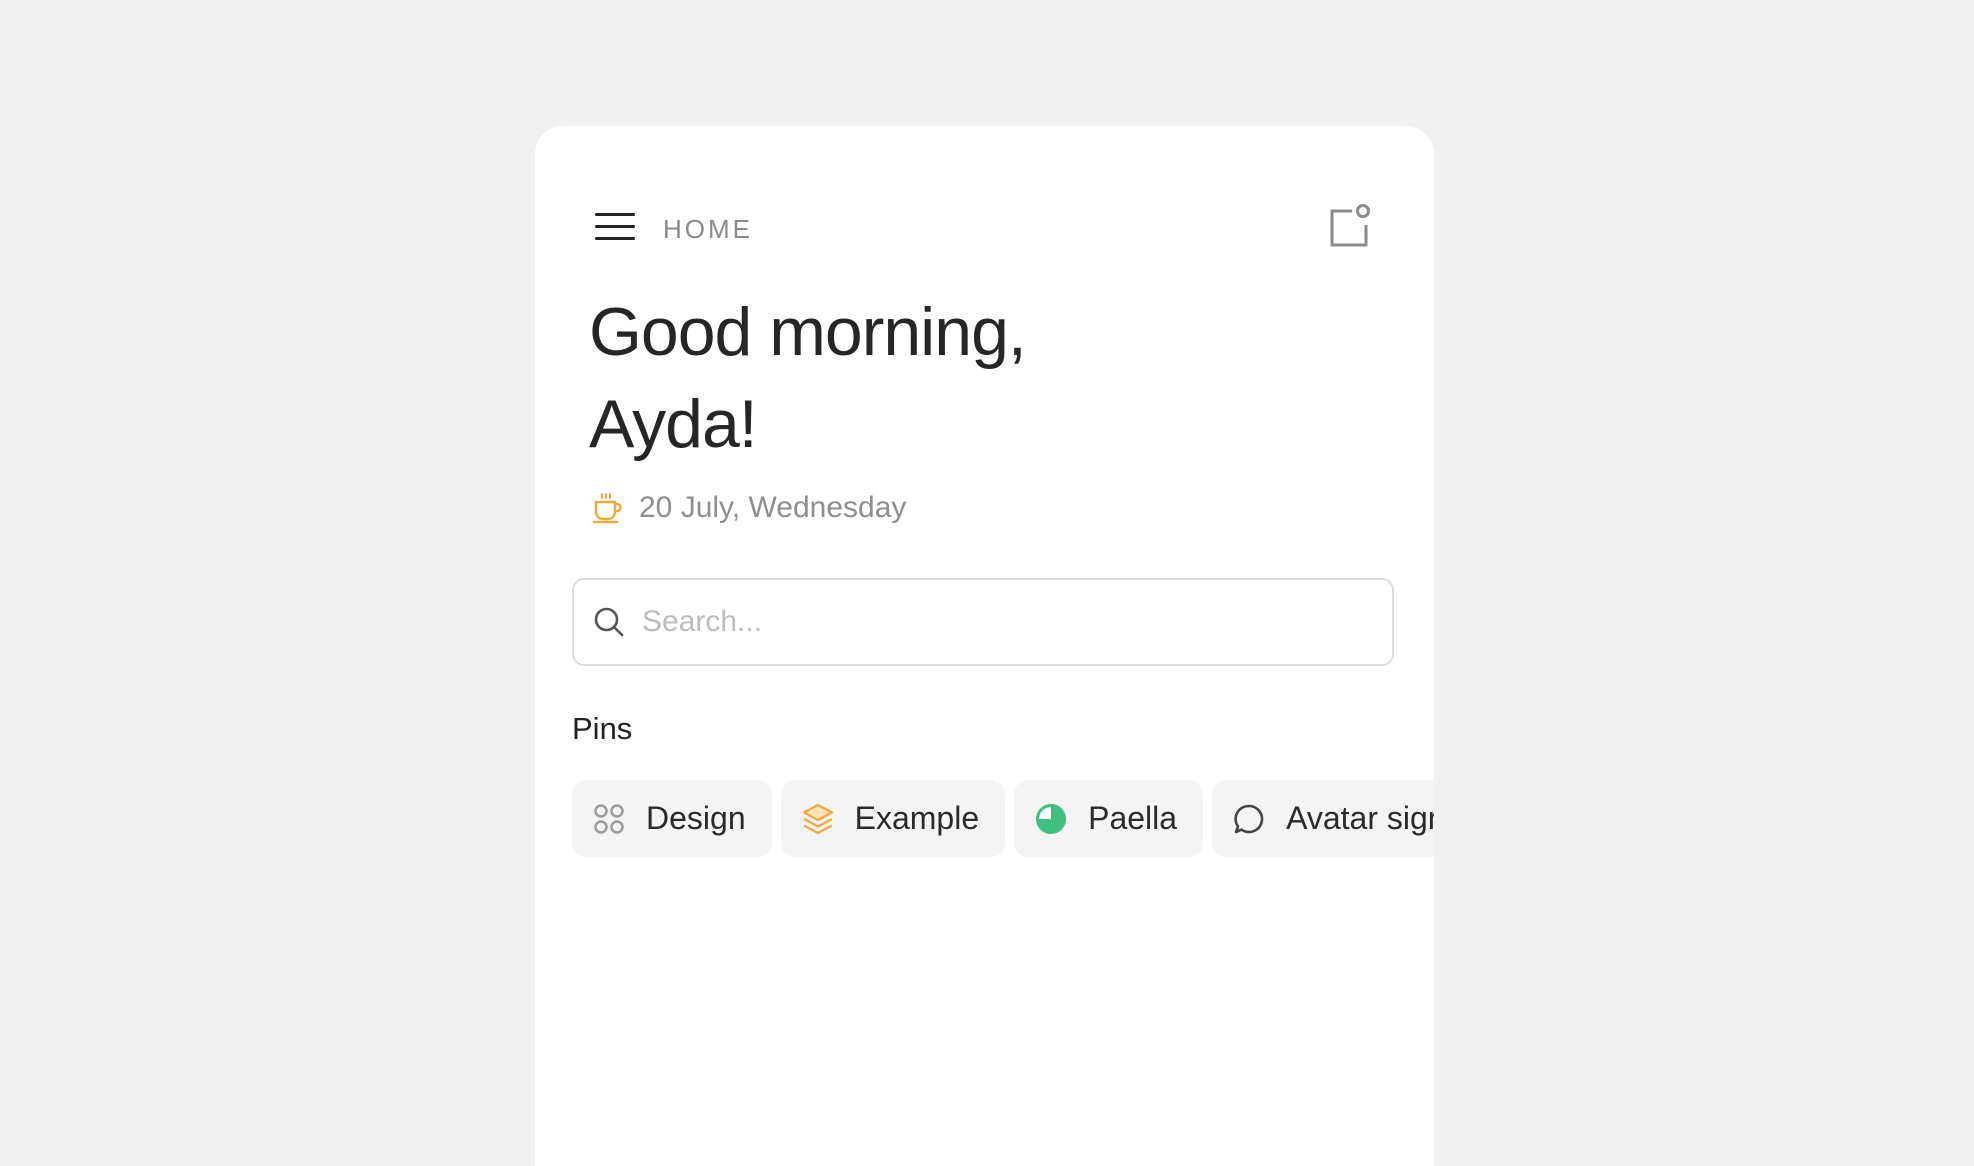 Image resolution: width=1974 pixels, height=1166 pixels. What do you see at coordinates (609, 818) in the screenshot?
I see `grid-icon` at bounding box center [609, 818].